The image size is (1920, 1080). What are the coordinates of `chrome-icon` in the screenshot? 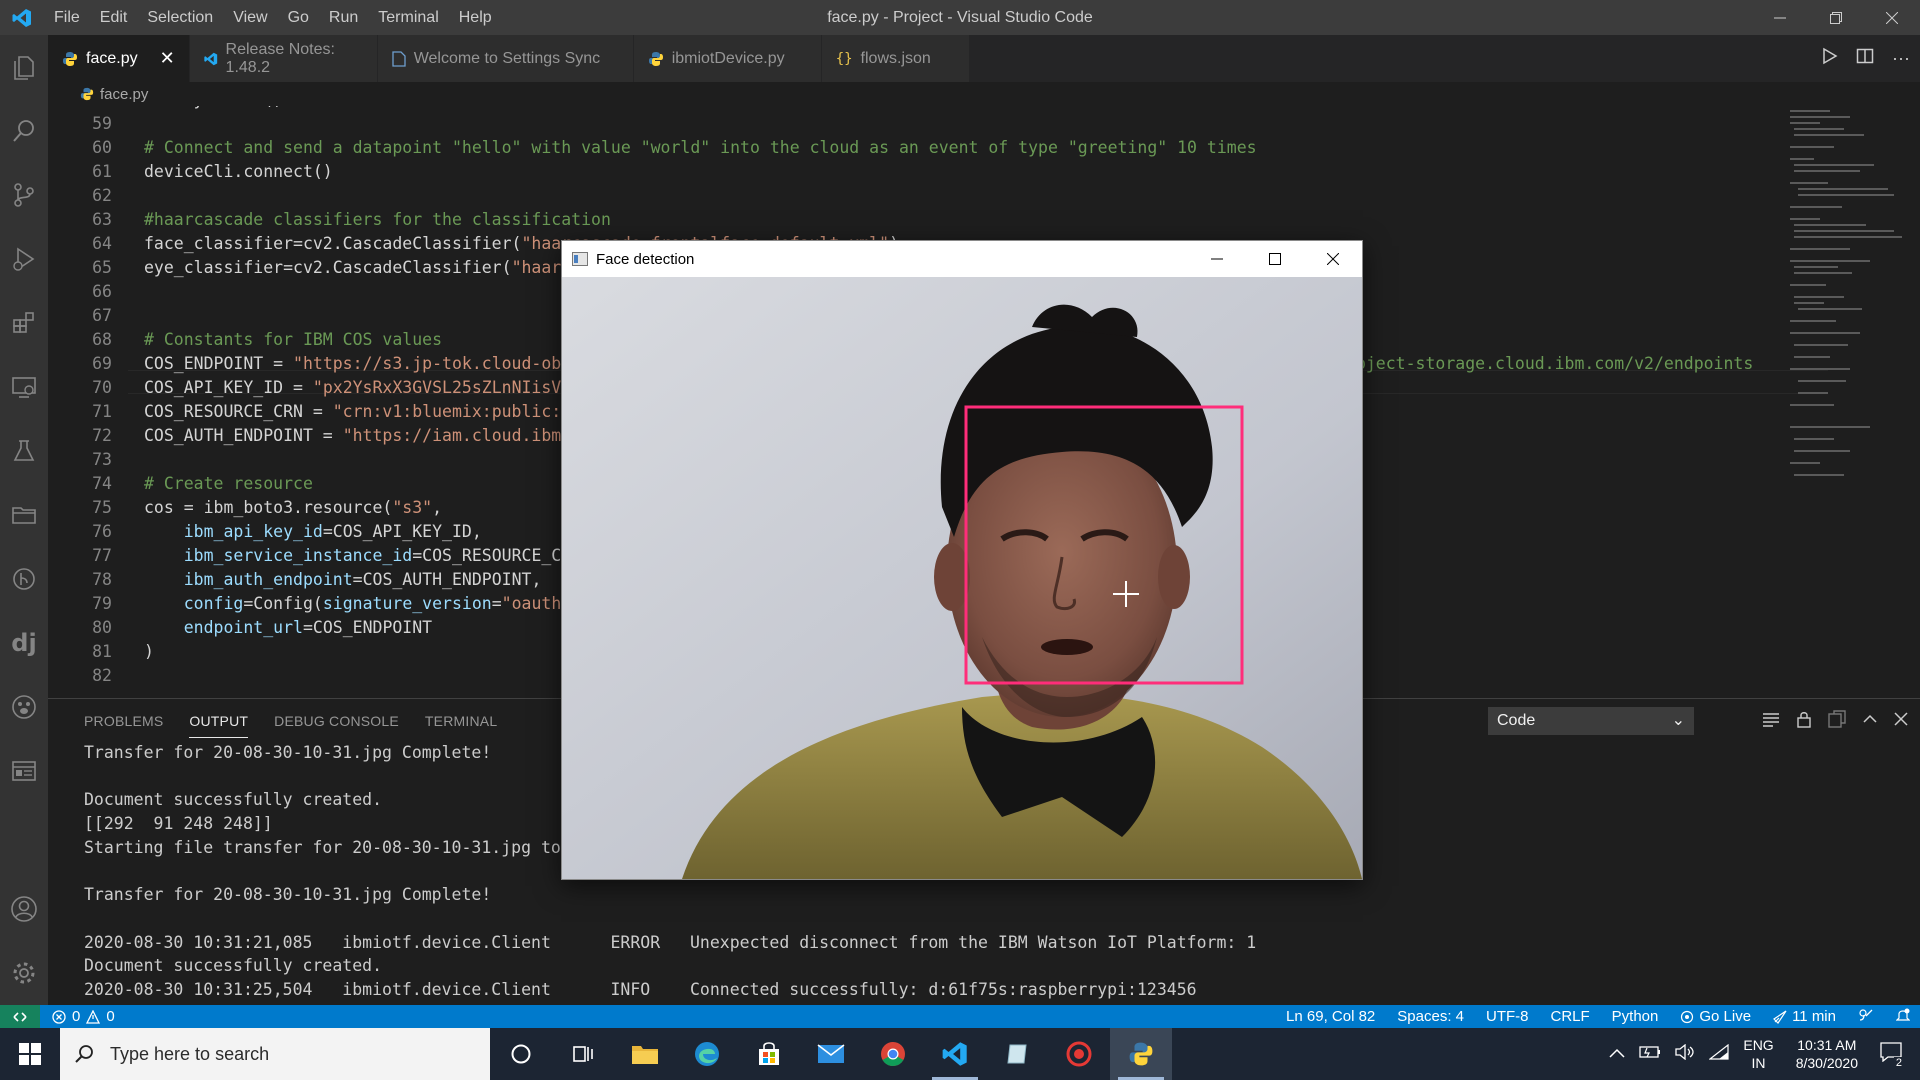 It's located at (893, 1054).